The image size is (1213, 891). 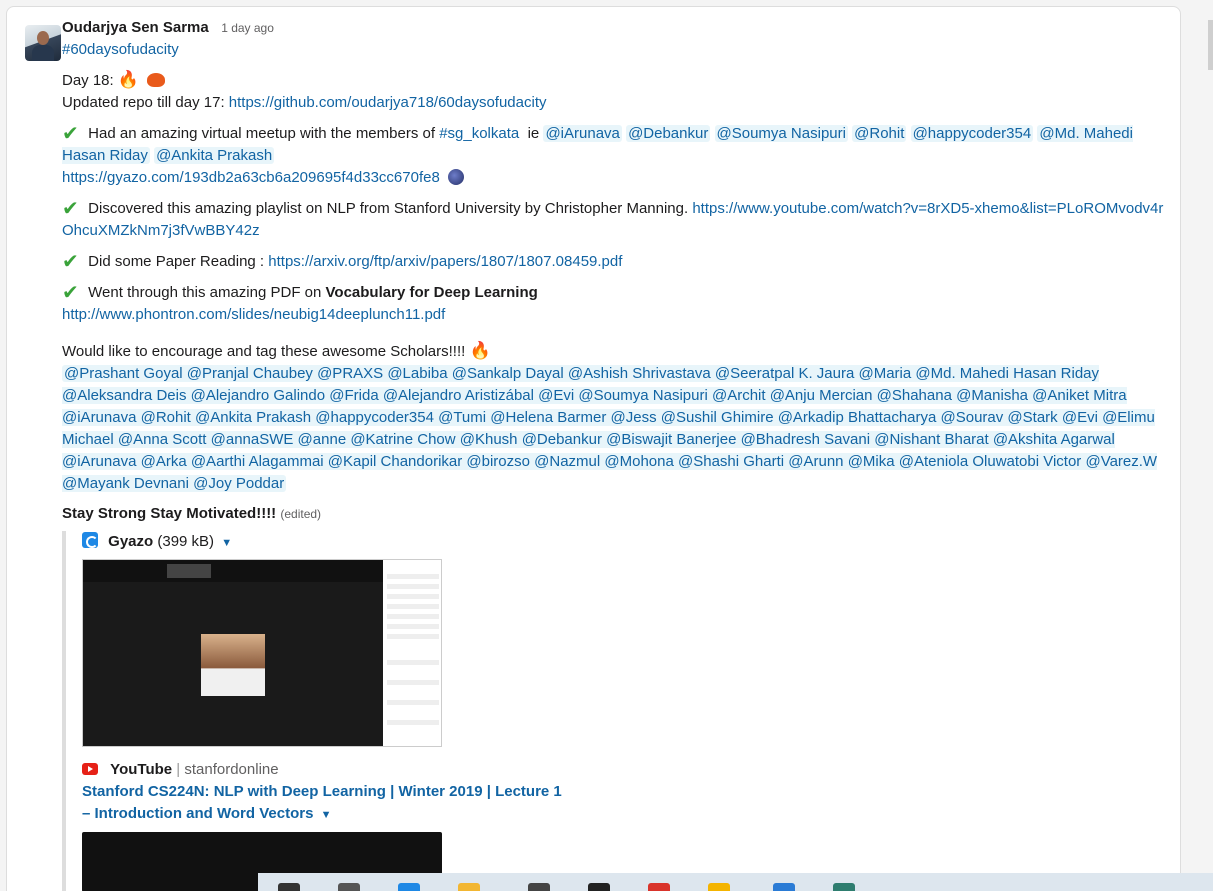 What do you see at coordinates (412, 653) in the screenshot?
I see `preview-side-panel` at bounding box center [412, 653].